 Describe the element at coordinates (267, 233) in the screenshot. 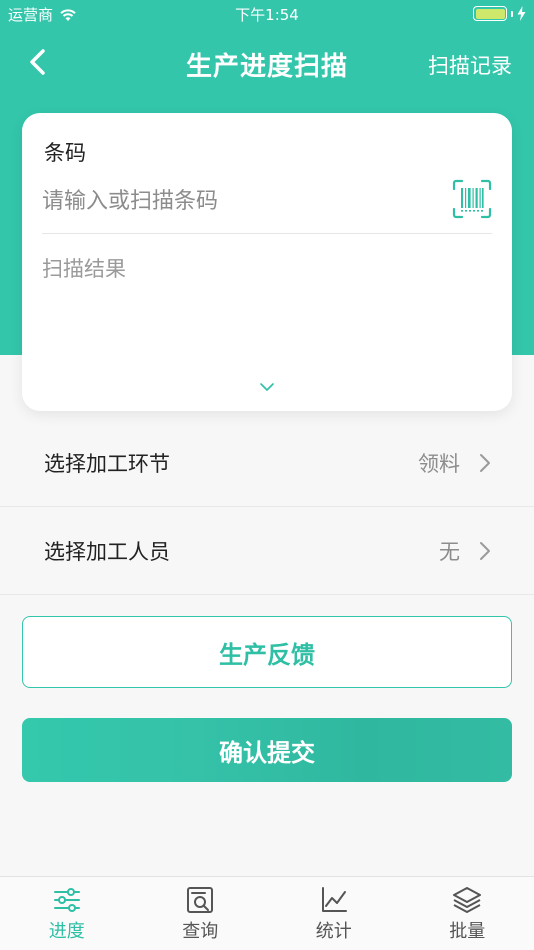

I see `card-divider` at that location.